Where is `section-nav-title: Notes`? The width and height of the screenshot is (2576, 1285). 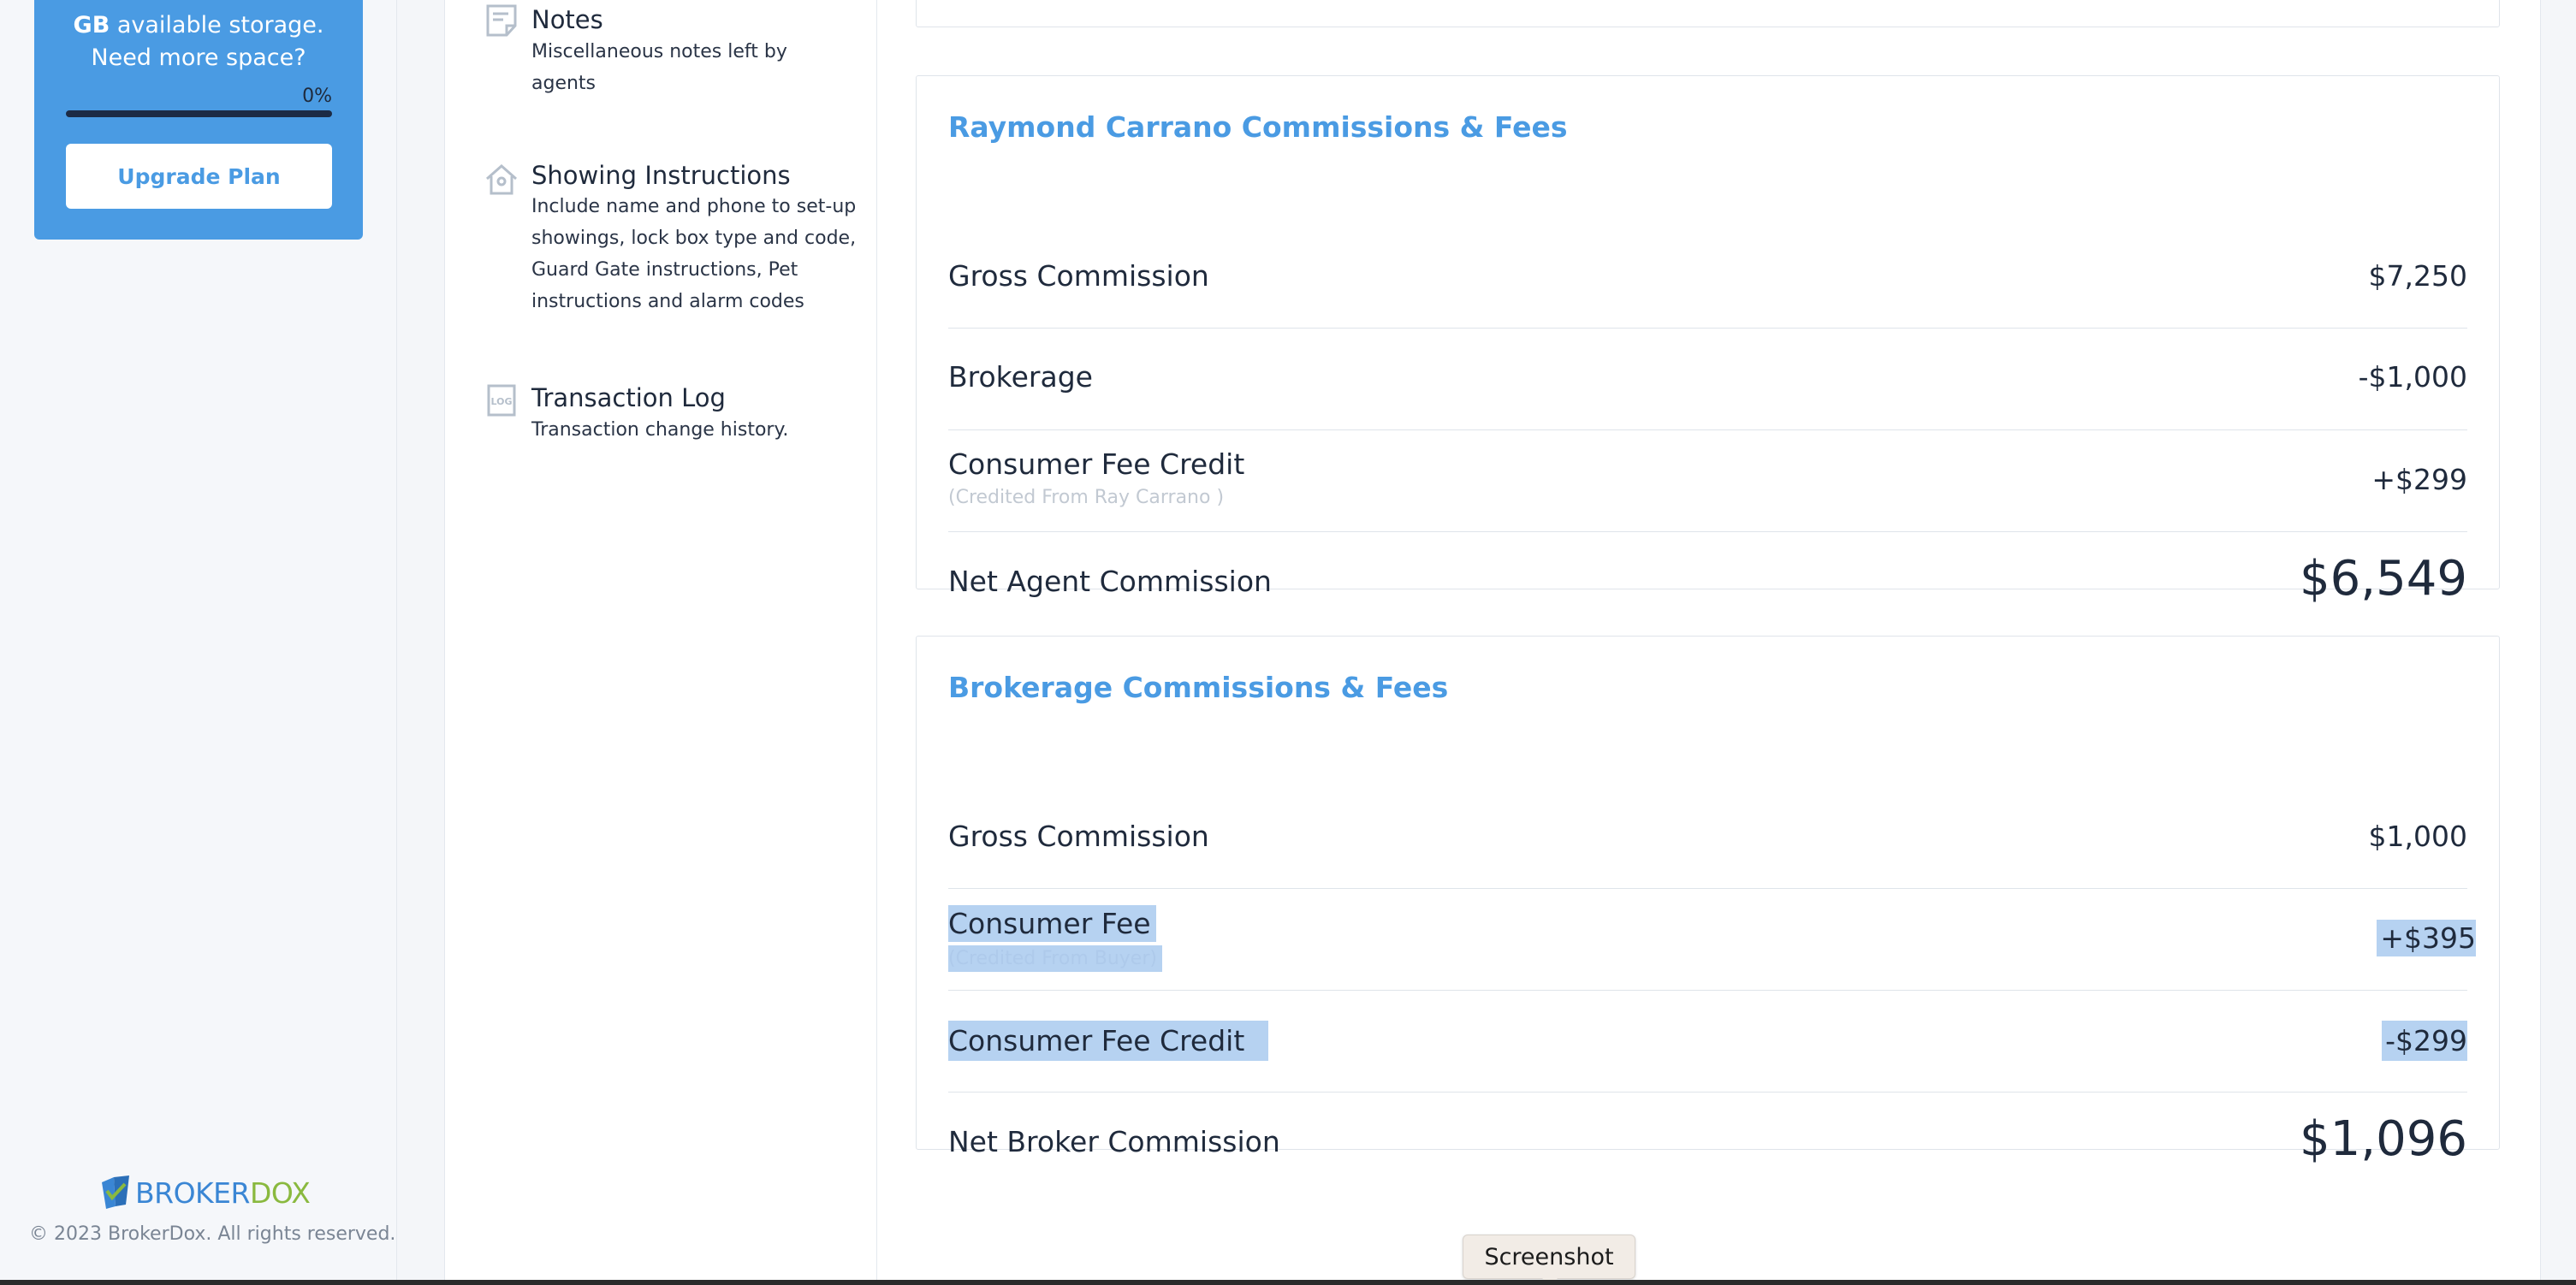
section-nav-title: Notes is located at coordinates (567, 19).